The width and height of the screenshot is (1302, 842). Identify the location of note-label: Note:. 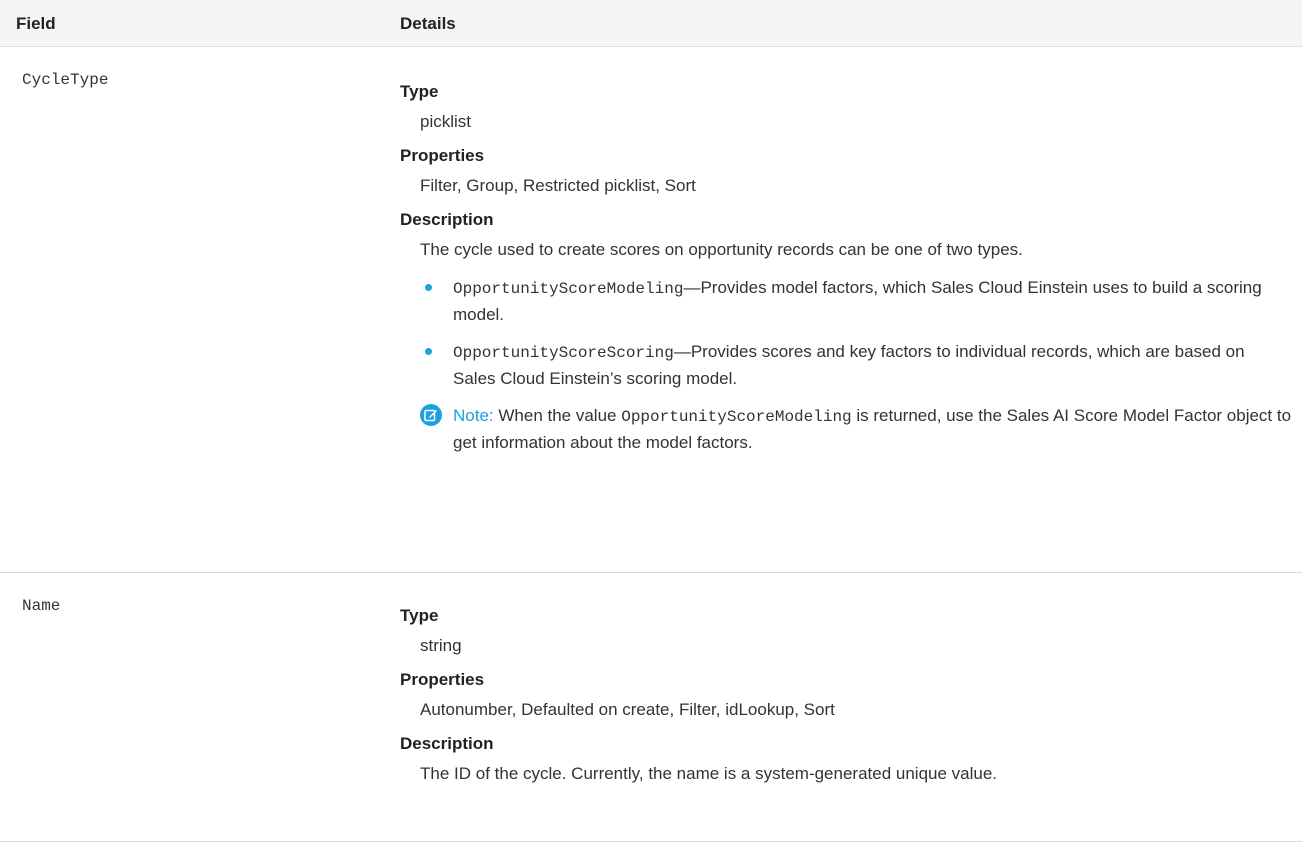
(473, 415).